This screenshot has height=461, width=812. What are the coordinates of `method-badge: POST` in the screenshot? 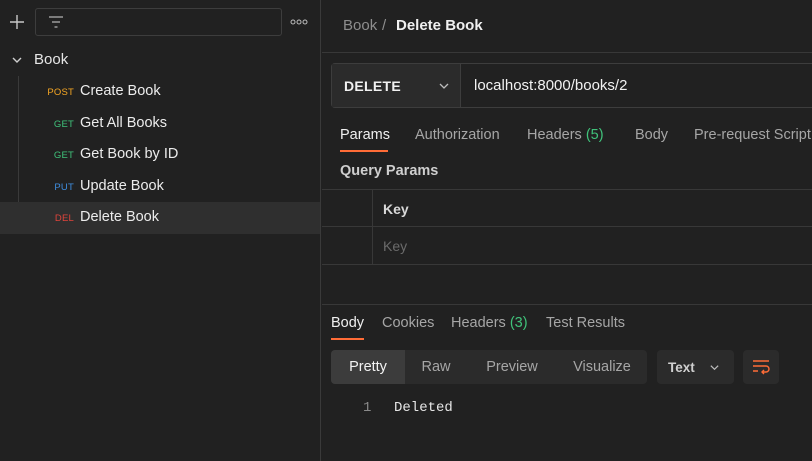 It's located at (60, 92).